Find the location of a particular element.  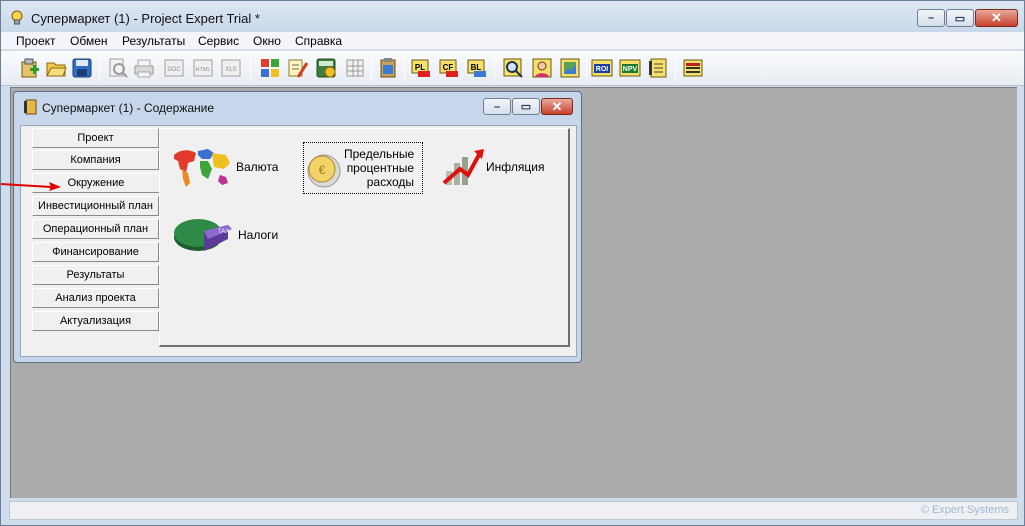

svg-text: XLS is located at coordinates (230, 70).